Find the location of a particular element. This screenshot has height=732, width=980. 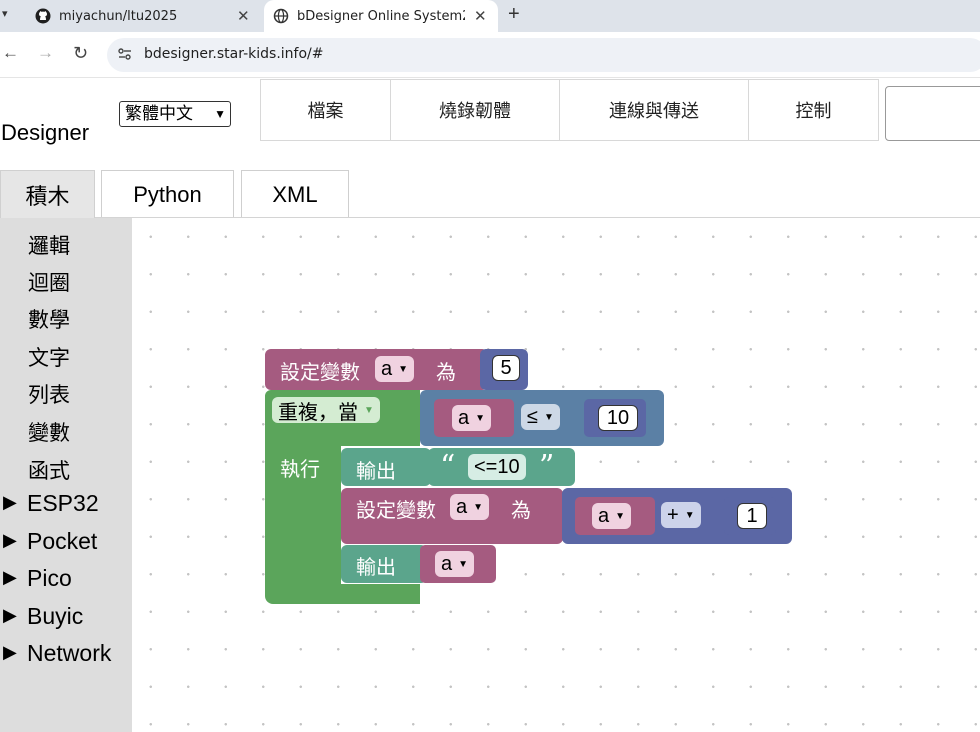

toolbox-item-text: 文字 is located at coordinates (49, 357).